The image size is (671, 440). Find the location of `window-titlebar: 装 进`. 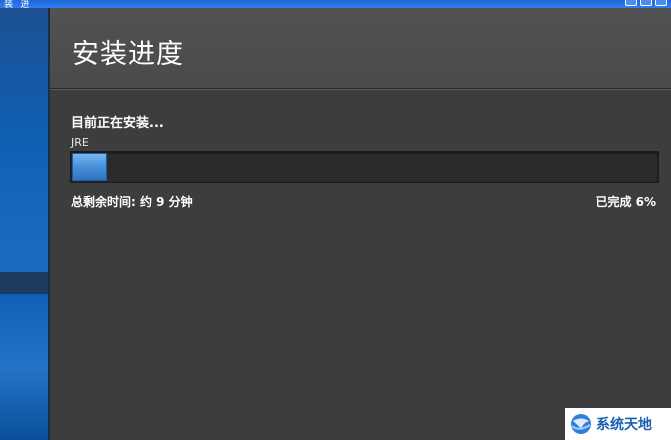

window-titlebar: 装 进 is located at coordinates (335, 5).